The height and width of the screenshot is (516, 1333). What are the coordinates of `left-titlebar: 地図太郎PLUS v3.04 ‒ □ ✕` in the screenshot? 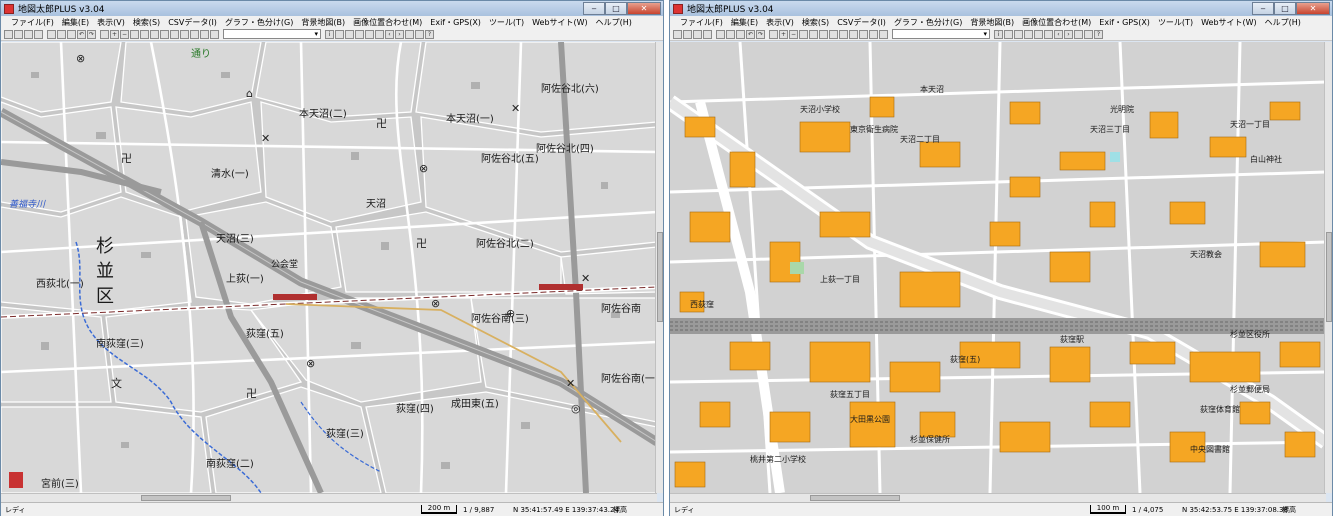 It's located at (332, 8).